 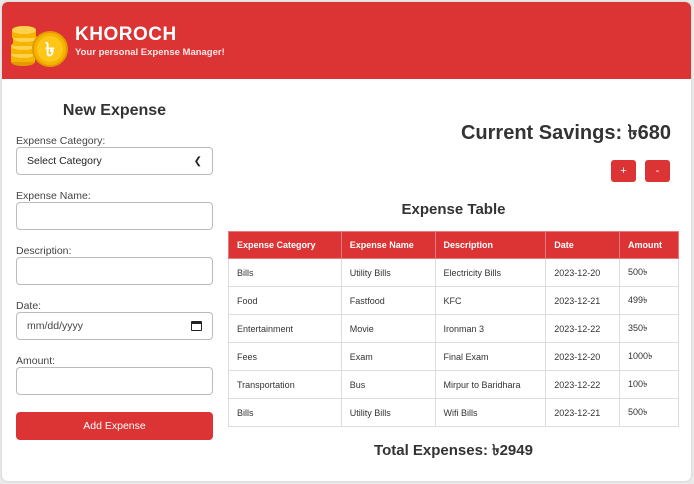 What do you see at coordinates (453, 209) in the screenshot?
I see `expense-table-title: Expense Table` at bounding box center [453, 209].